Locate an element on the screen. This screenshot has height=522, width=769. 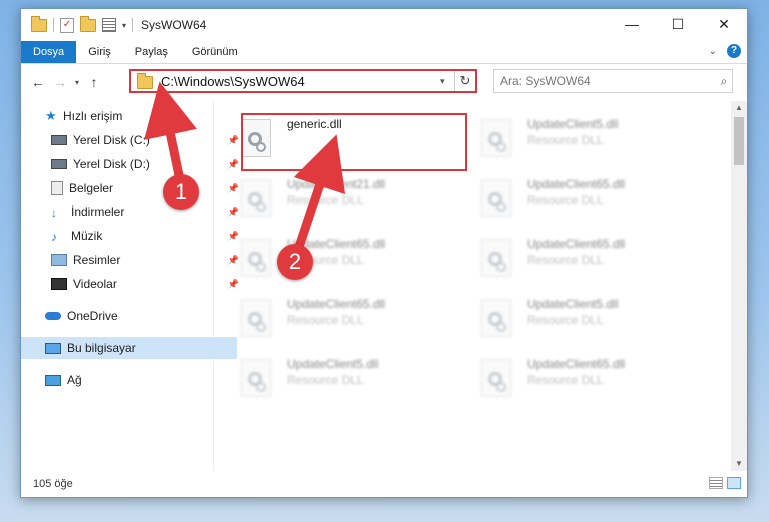
nav-label: Hızlı erişim is located at coordinates (93, 116).